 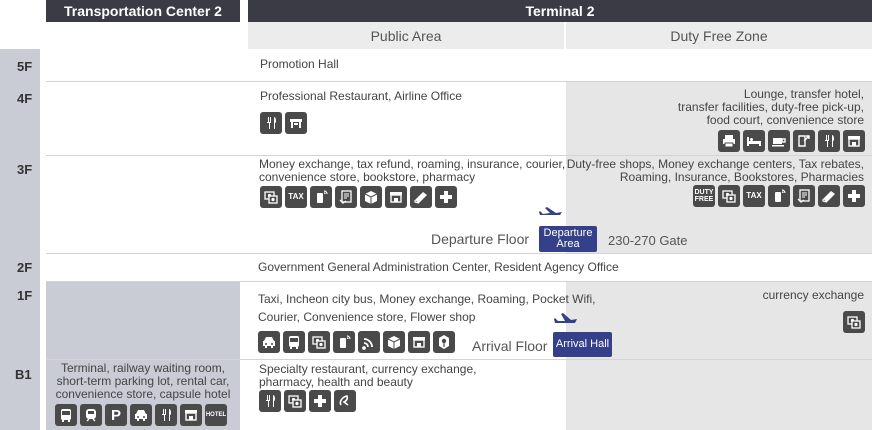 I want to click on hotel-icon: HOTEL, so click(x=216, y=415).